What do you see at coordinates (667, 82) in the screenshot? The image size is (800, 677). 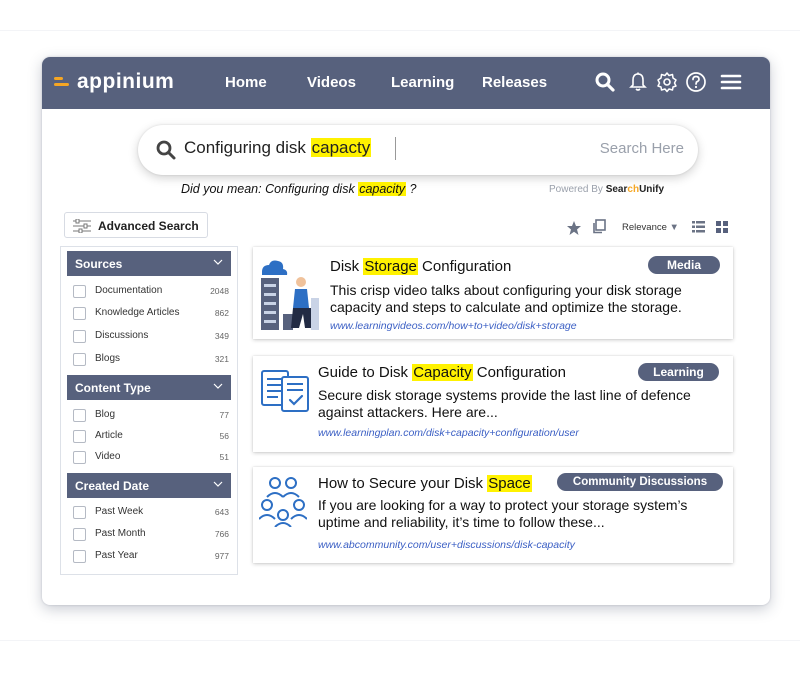 I see `gear-icon` at bounding box center [667, 82].